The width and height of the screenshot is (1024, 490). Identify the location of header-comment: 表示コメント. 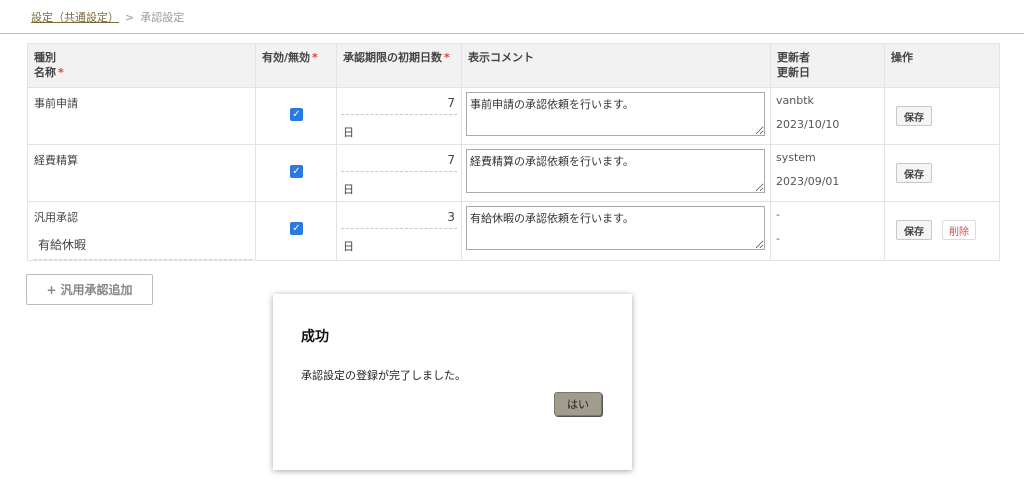
(616, 65).